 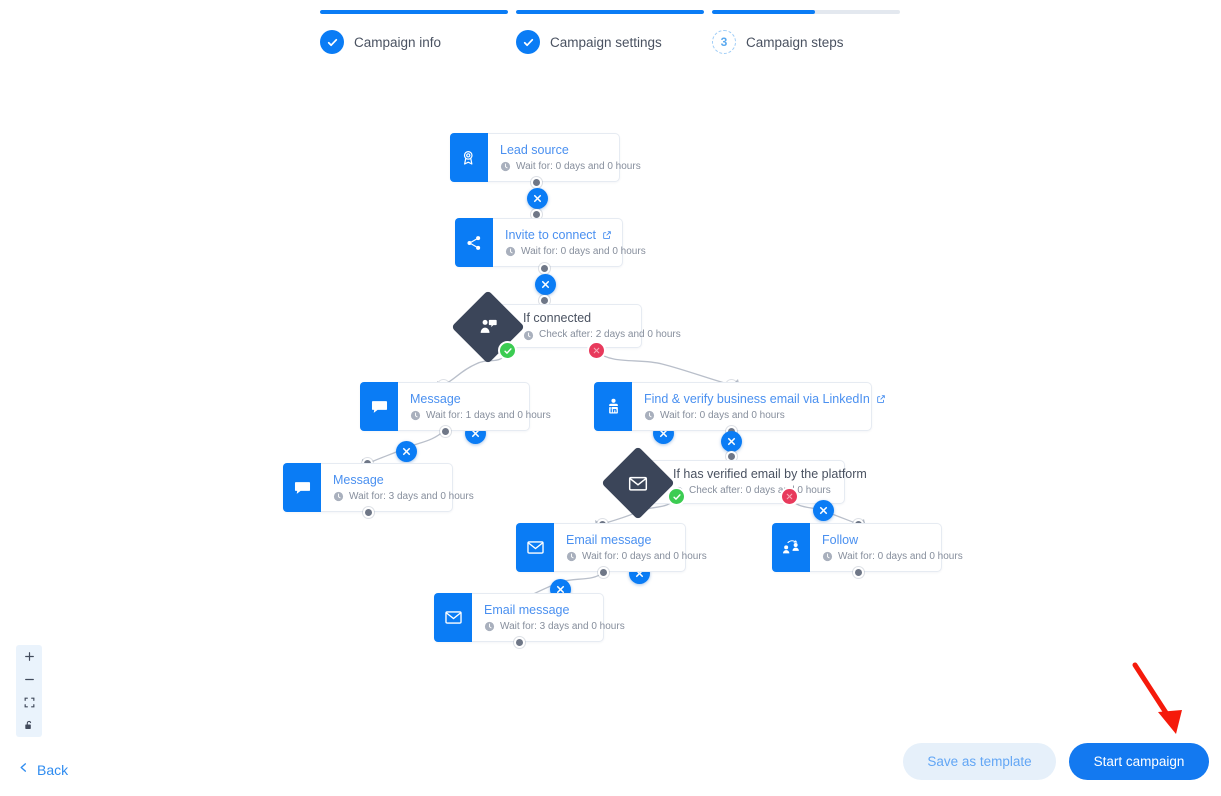 What do you see at coordinates (29, 679) in the screenshot?
I see `zoom-out-icon` at bounding box center [29, 679].